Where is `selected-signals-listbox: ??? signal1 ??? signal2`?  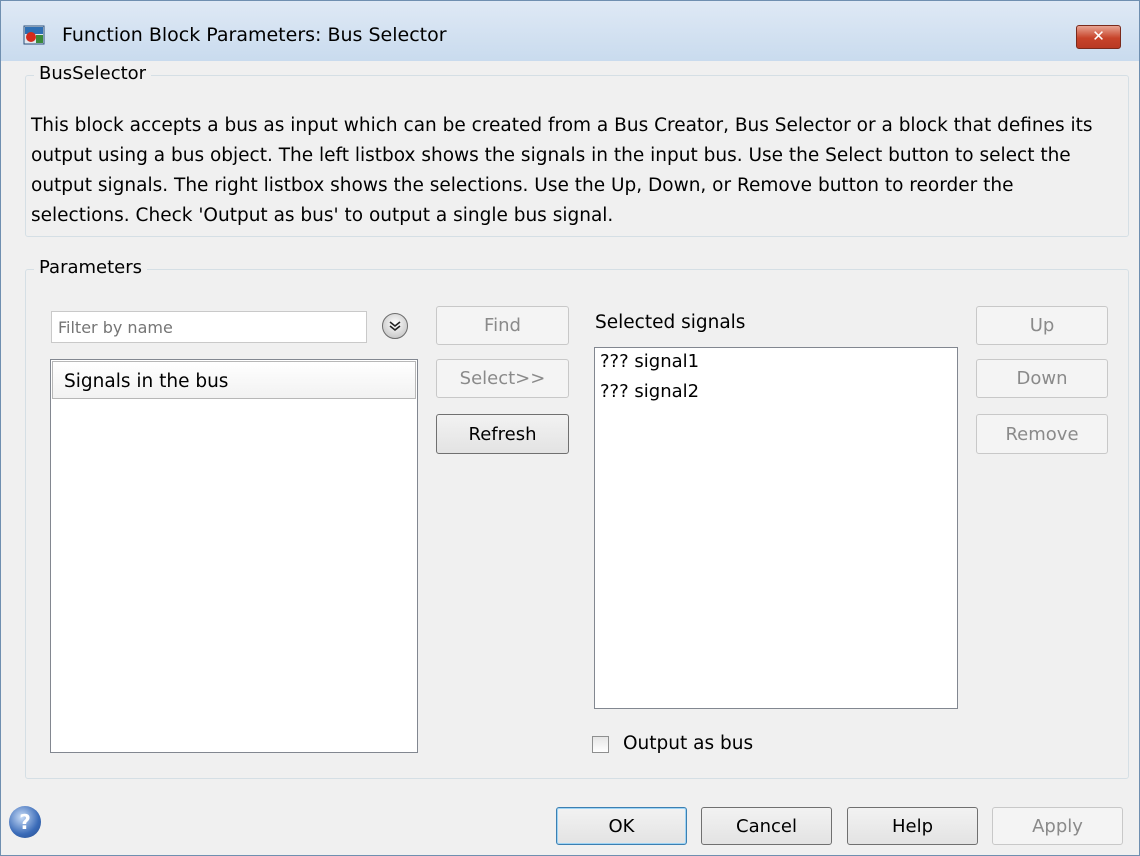 selected-signals-listbox: ??? signal1 ??? signal2 is located at coordinates (776, 528).